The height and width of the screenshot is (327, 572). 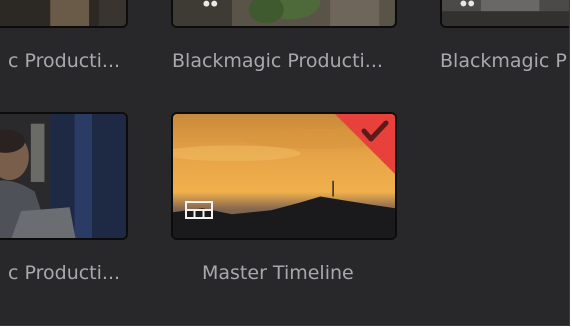 I want to click on timeline-grid-icon, so click(x=199, y=210).